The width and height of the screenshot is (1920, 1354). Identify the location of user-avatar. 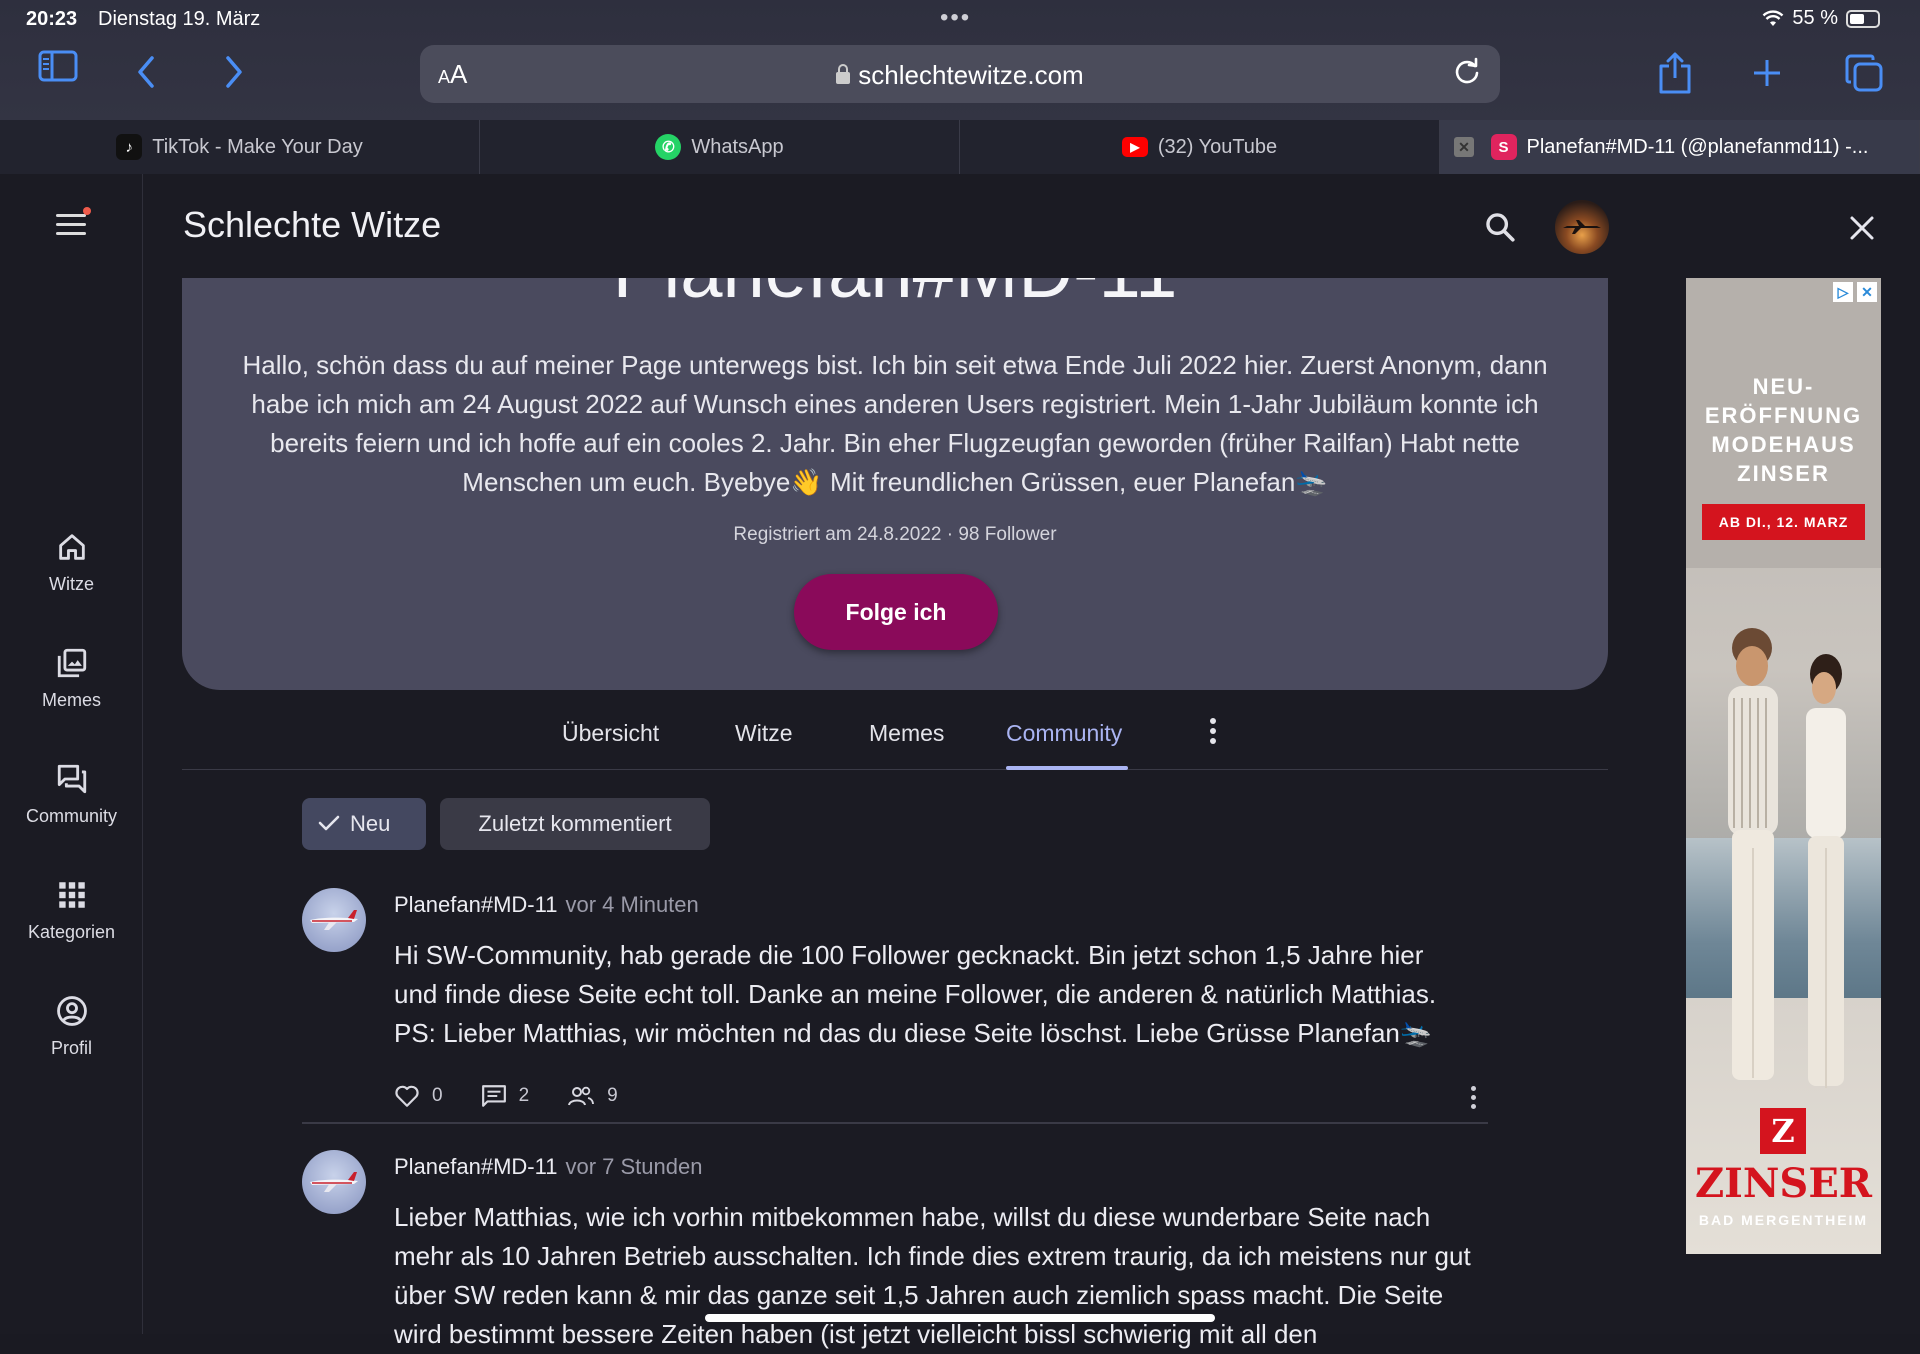
(1582, 227).